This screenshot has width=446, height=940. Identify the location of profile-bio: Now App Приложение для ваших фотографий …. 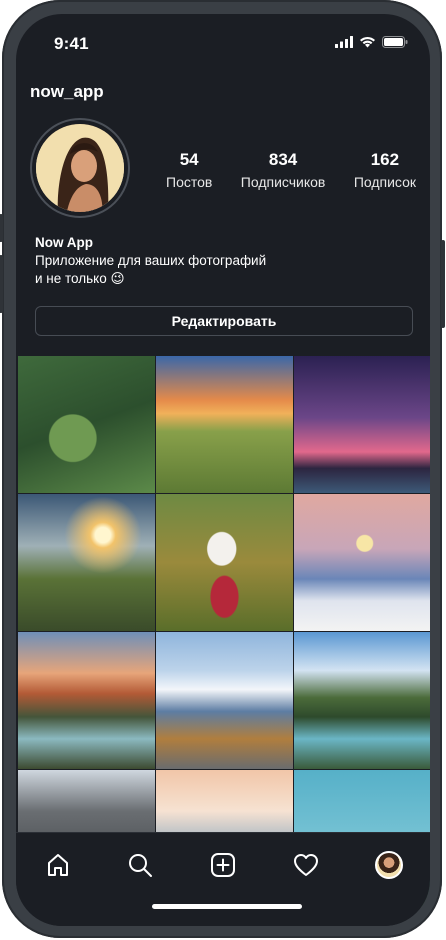
(195, 261).